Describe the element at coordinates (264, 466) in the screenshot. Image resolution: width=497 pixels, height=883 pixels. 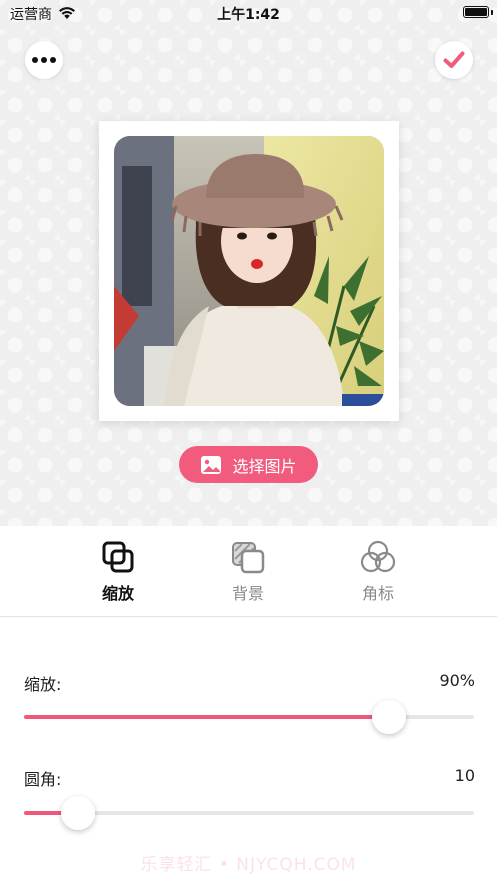
I see `choose-image-label: 选择图片` at that location.